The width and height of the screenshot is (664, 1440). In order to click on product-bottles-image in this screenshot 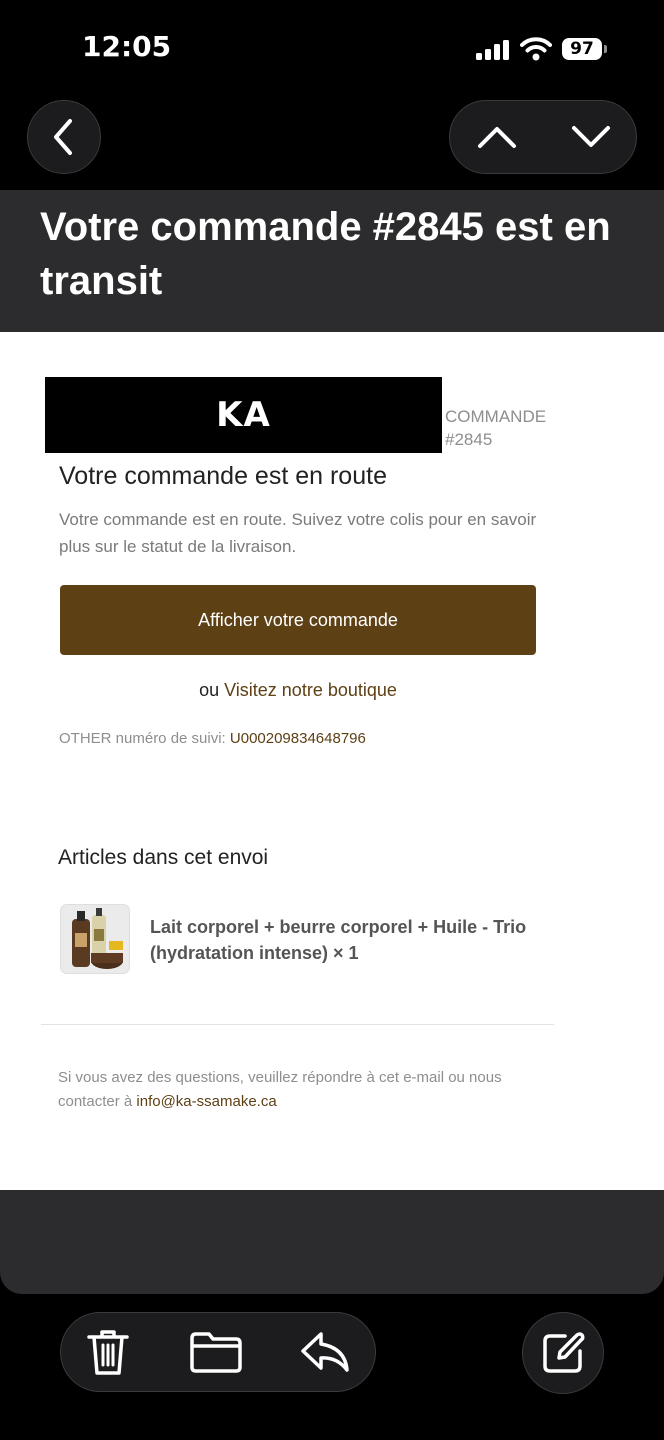, I will do `click(95, 939)`.